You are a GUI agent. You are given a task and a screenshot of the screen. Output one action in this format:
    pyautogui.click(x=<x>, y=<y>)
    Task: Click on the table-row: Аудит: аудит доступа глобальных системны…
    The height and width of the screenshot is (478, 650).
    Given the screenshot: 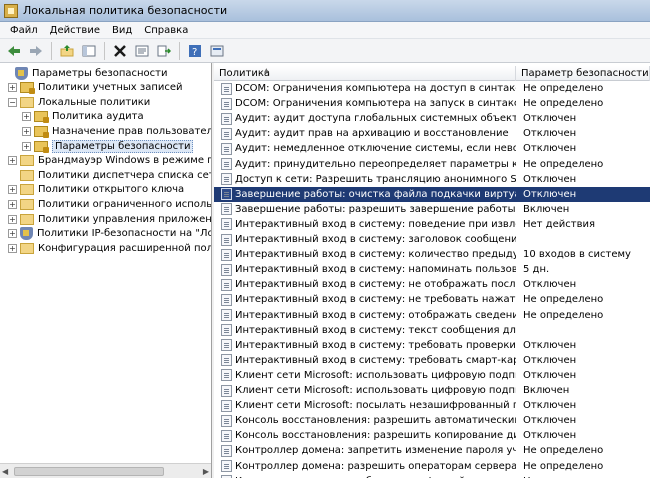 What is the action you would take?
    pyautogui.click(x=432, y=118)
    